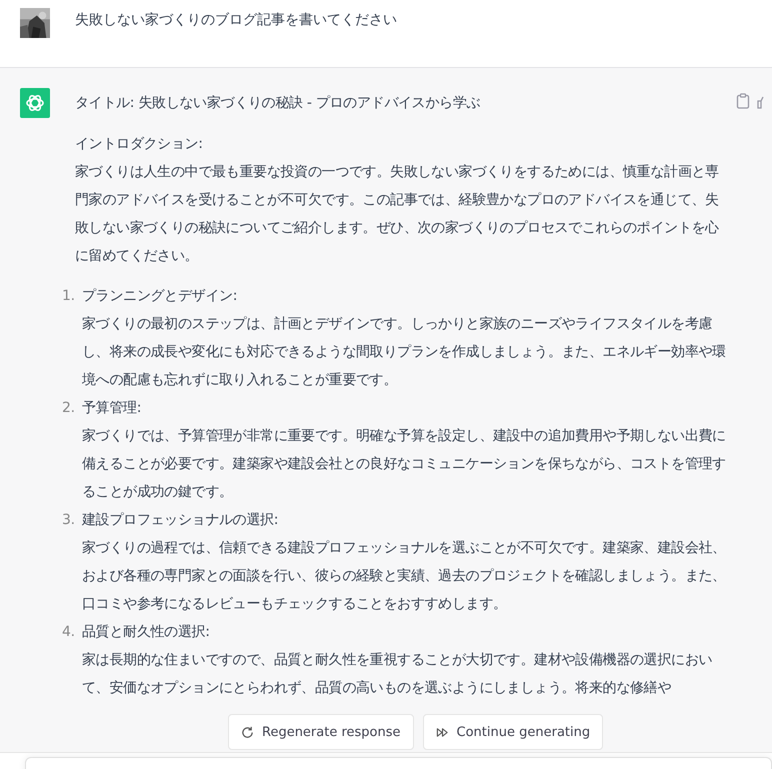 Image resolution: width=772 pixels, height=769 pixels. What do you see at coordinates (743, 101) in the screenshot?
I see `clipboard-icon` at bounding box center [743, 101].